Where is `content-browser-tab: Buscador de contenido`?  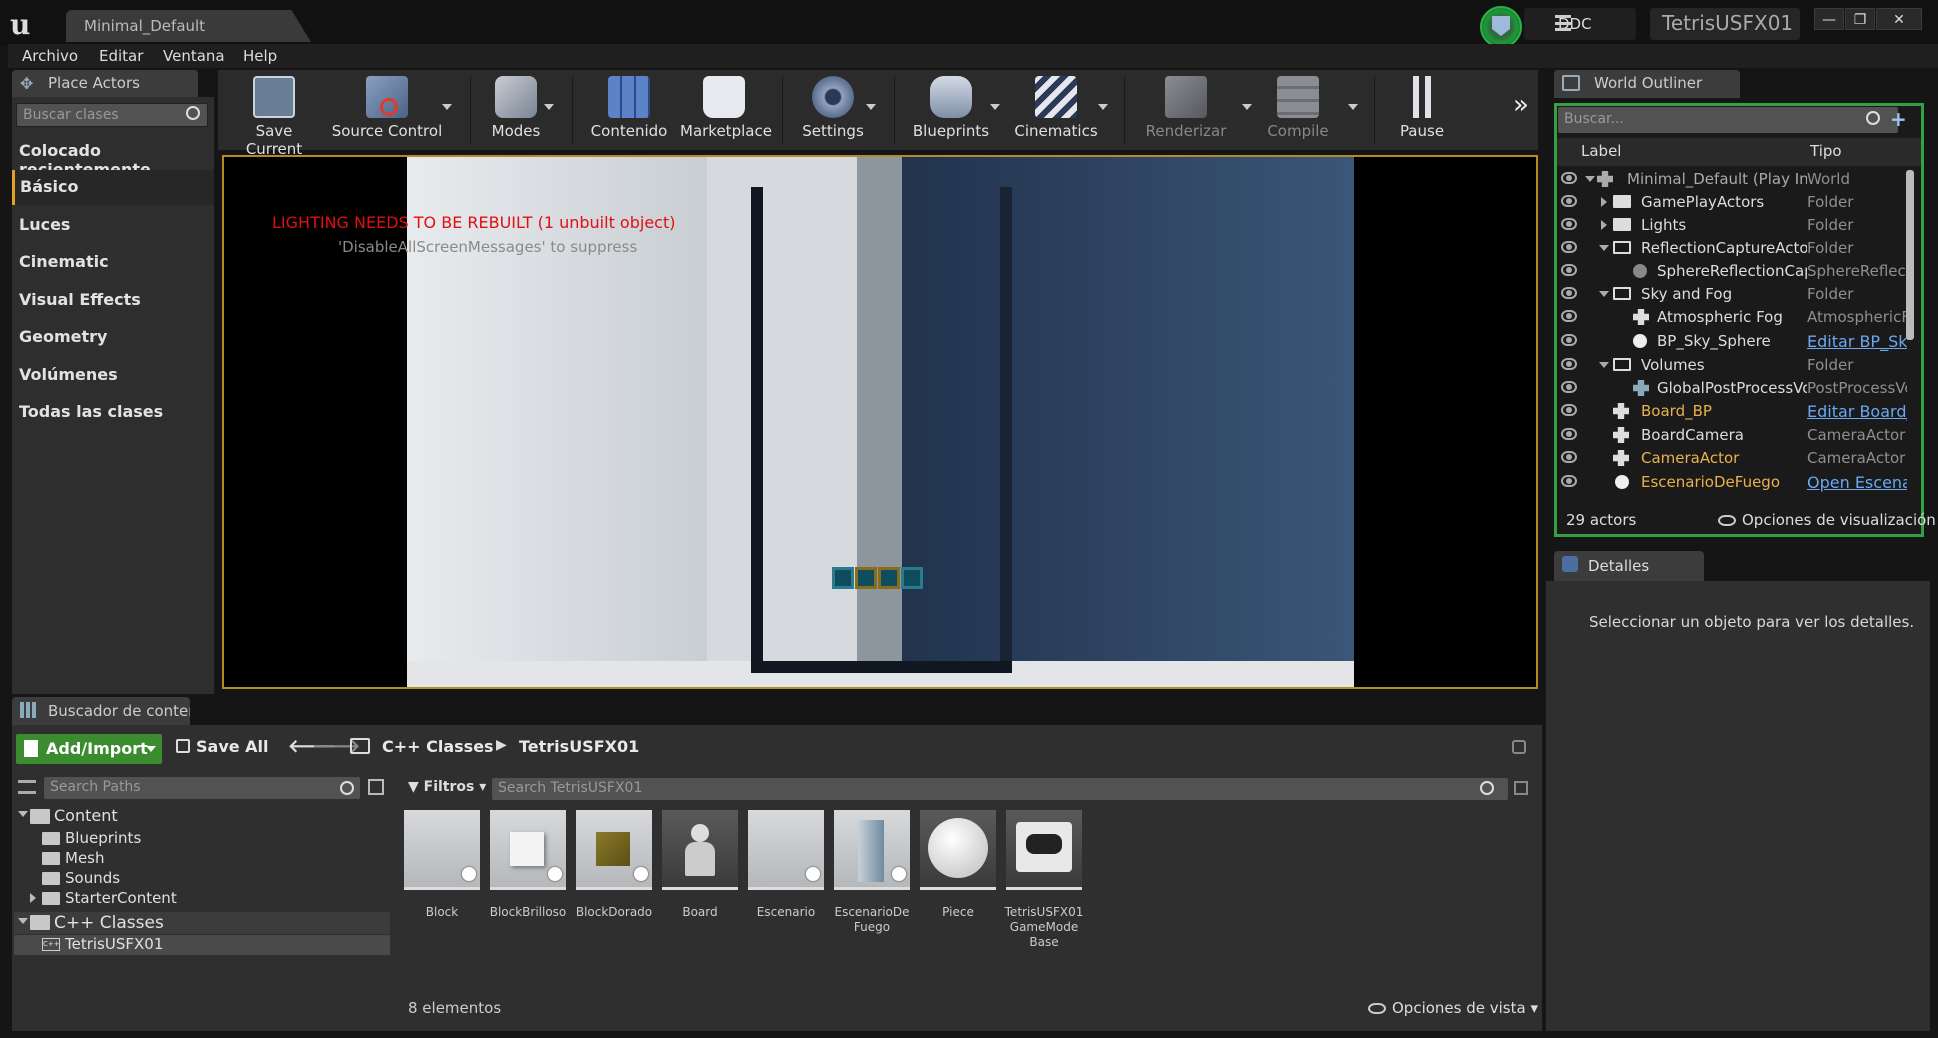
content-browser-tab: Buscador de contenido is located at coordinates (101, 711).